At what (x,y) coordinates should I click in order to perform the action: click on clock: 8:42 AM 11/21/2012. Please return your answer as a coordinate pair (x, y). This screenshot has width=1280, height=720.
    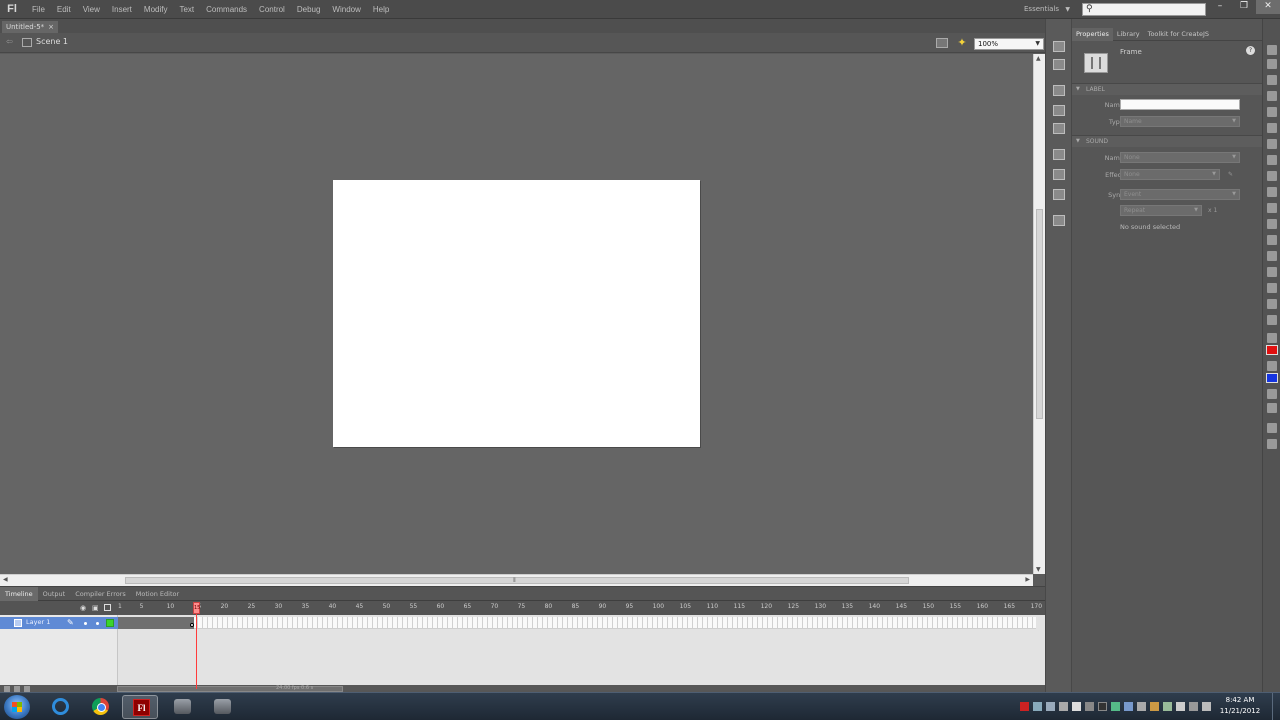
    Looking at the image, I should click on (1240, 706).